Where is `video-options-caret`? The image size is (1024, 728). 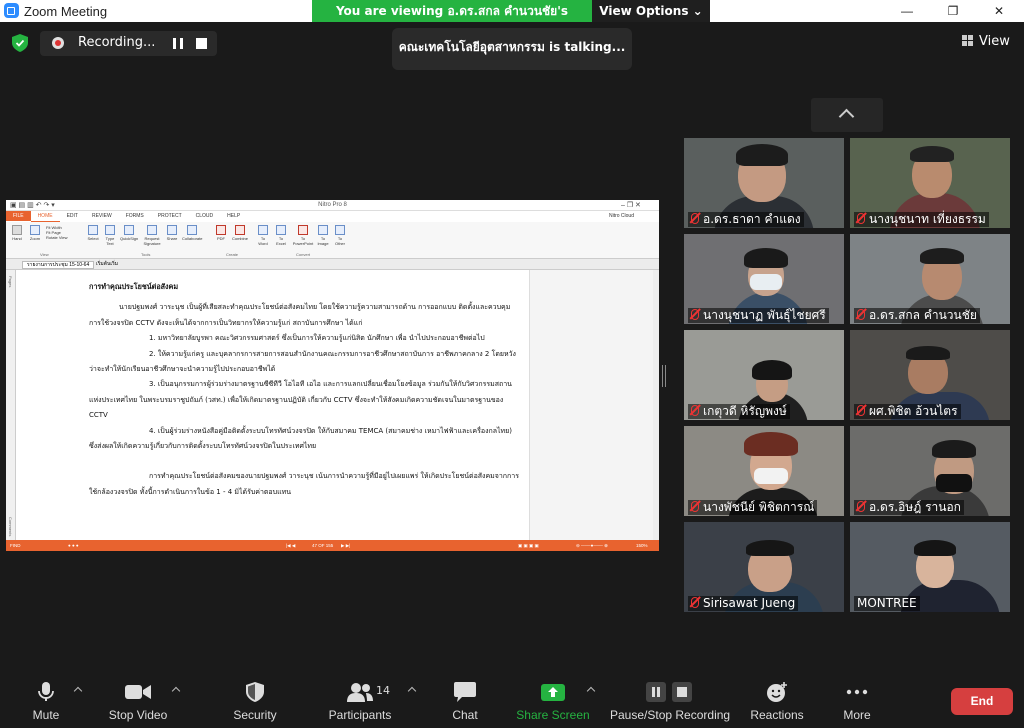
video-options-caret is located at coordinates (176, 691).